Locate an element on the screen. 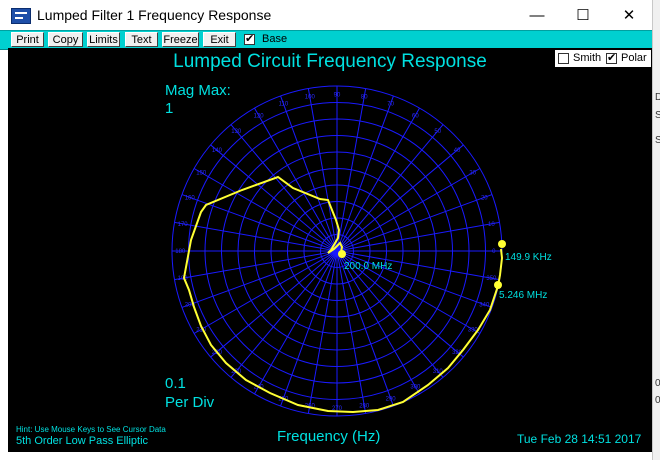 This screenshot has height=460, width=660. angle-tick-label: 140 is located at coordinates (217, 151).